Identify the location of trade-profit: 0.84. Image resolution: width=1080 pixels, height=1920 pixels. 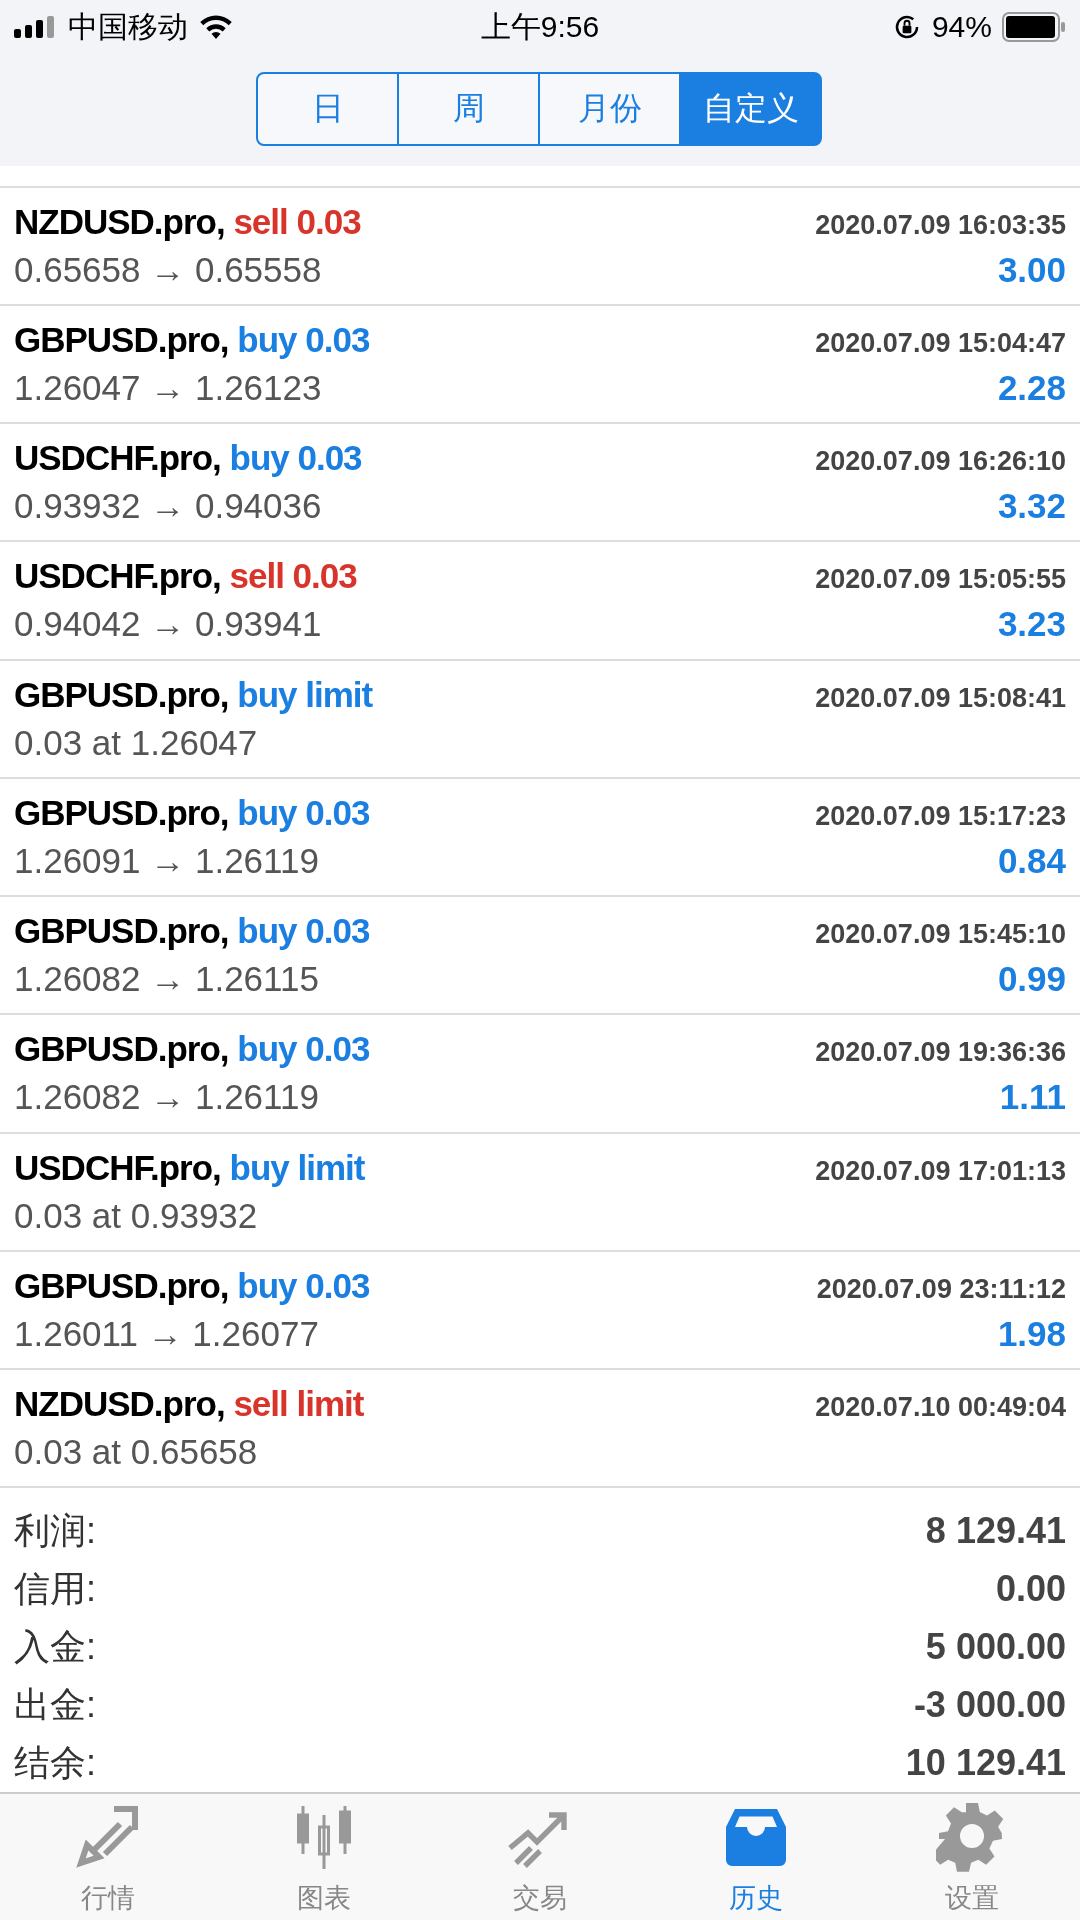
(1031, 860).